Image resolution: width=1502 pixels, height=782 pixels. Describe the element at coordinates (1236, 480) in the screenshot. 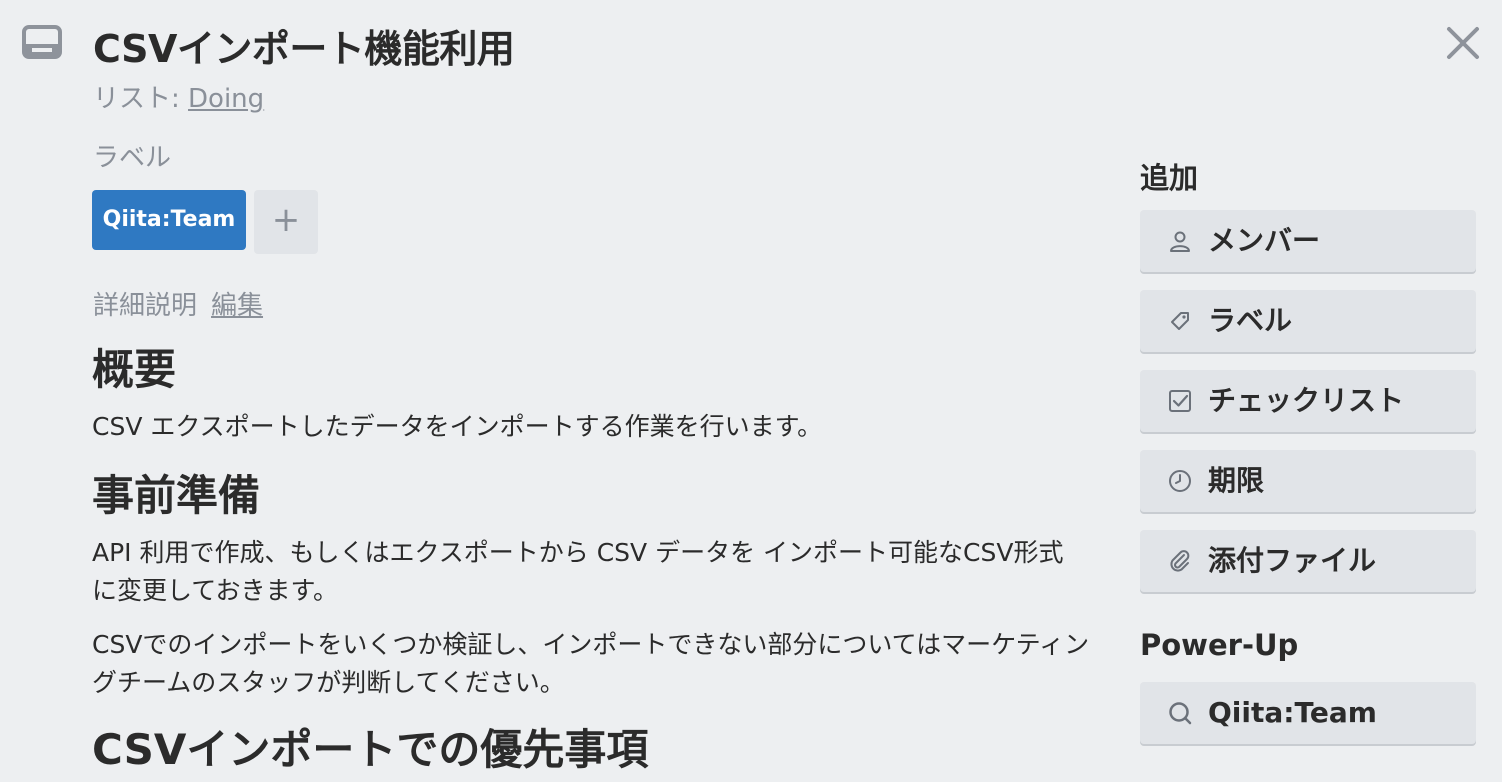

I see `add-due-date-label: 期限` at that location.